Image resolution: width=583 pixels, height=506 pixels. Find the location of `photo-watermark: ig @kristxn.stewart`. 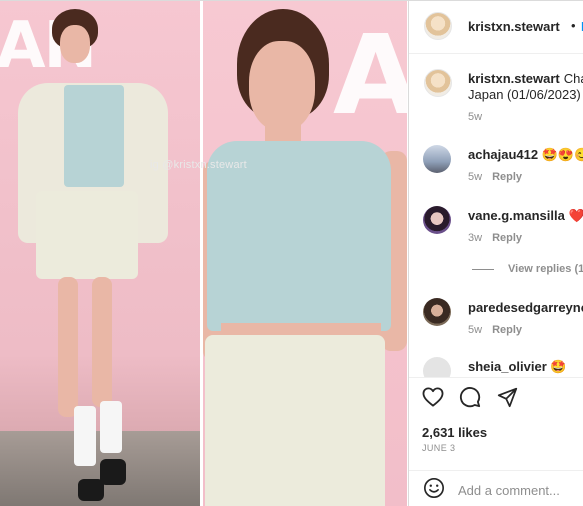

photo-watermark: ig @kristxn.stewart is located at coordinates (198, 165).